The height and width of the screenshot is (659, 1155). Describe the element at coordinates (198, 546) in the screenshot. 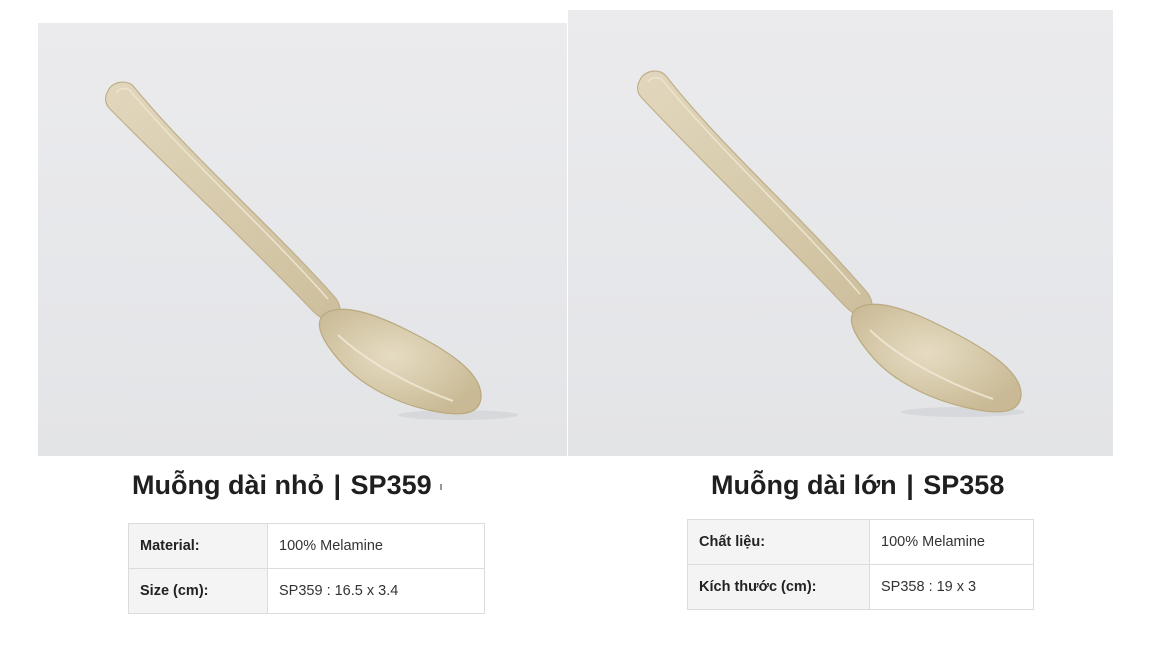

I see `spec-label: Material:` at that location.